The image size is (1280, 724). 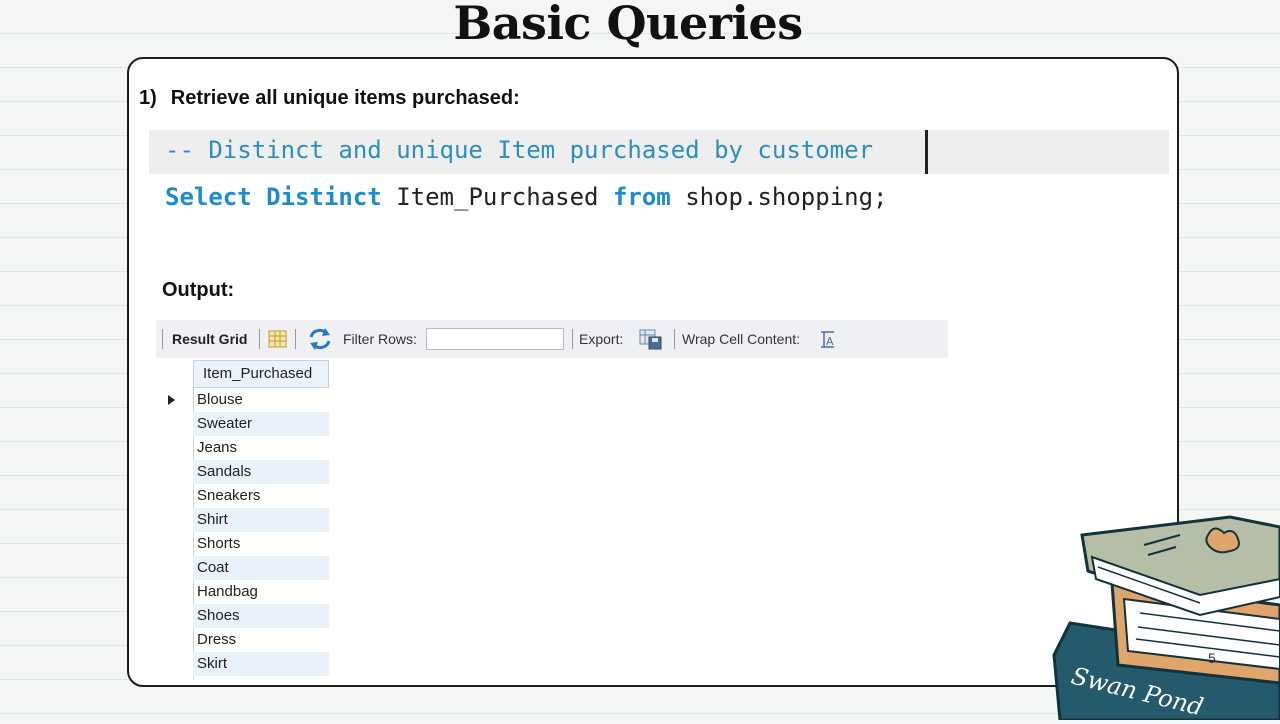 What do you see at coordinates (741, 339) in the screenshot?
I see `wrap-cell-label: Wrap Cell Content:` at bounding box center [741, 339].